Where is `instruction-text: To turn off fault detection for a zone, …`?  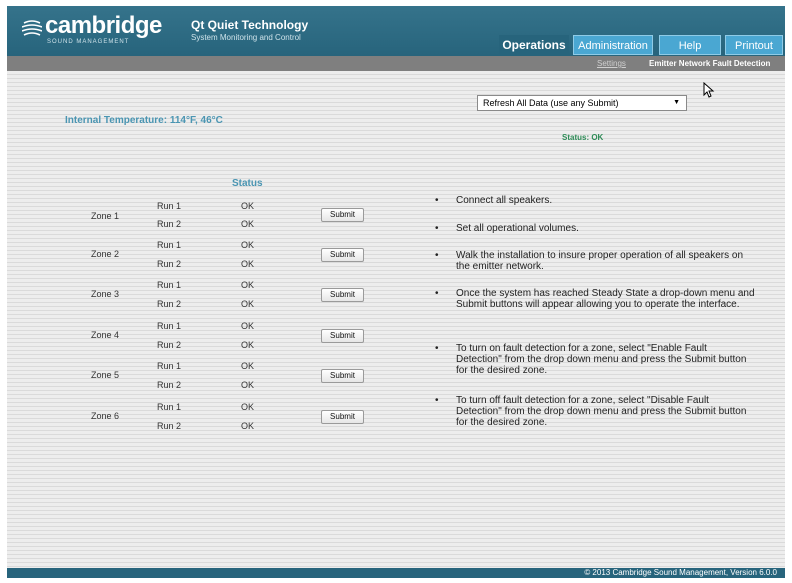
instruction-text: To turn off fault detection for a zone, … is located at coordinates (601, 411).